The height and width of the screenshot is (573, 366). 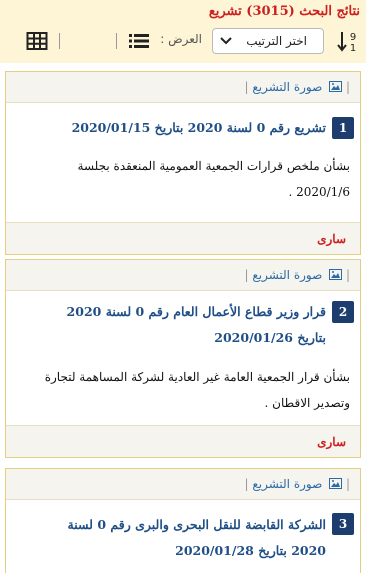 I want to click on sort-numeric-down-icon: 9 1, so click(x=348, y=41).